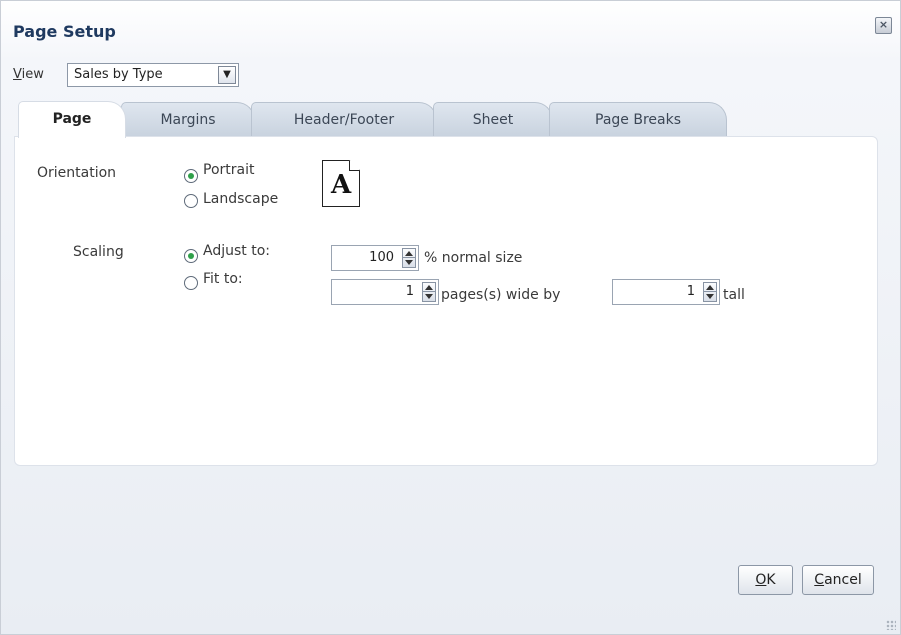 The height and width of the screenshot is (635, 901). I want to click on landscape-radio, so click(191, 201).